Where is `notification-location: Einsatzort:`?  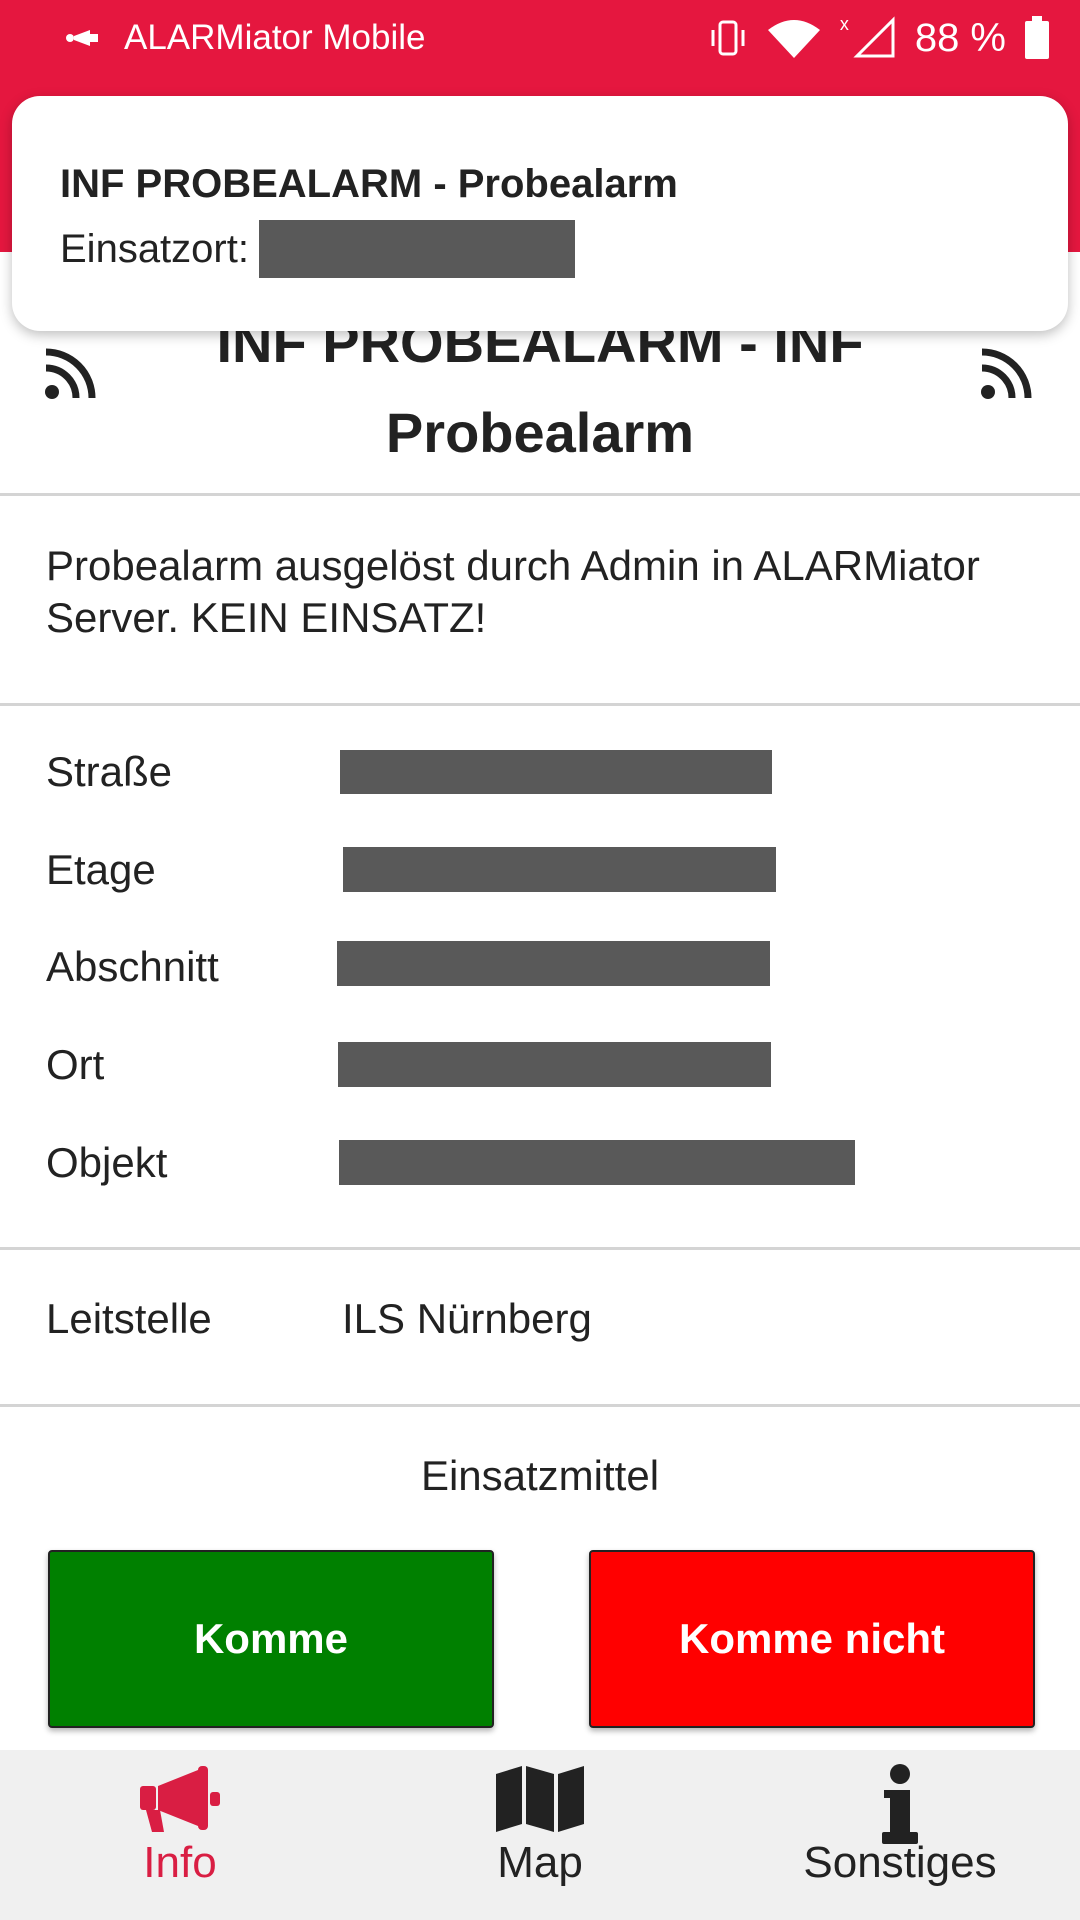
notification-location: Einsatzort: is located at coordinates (317, 249).